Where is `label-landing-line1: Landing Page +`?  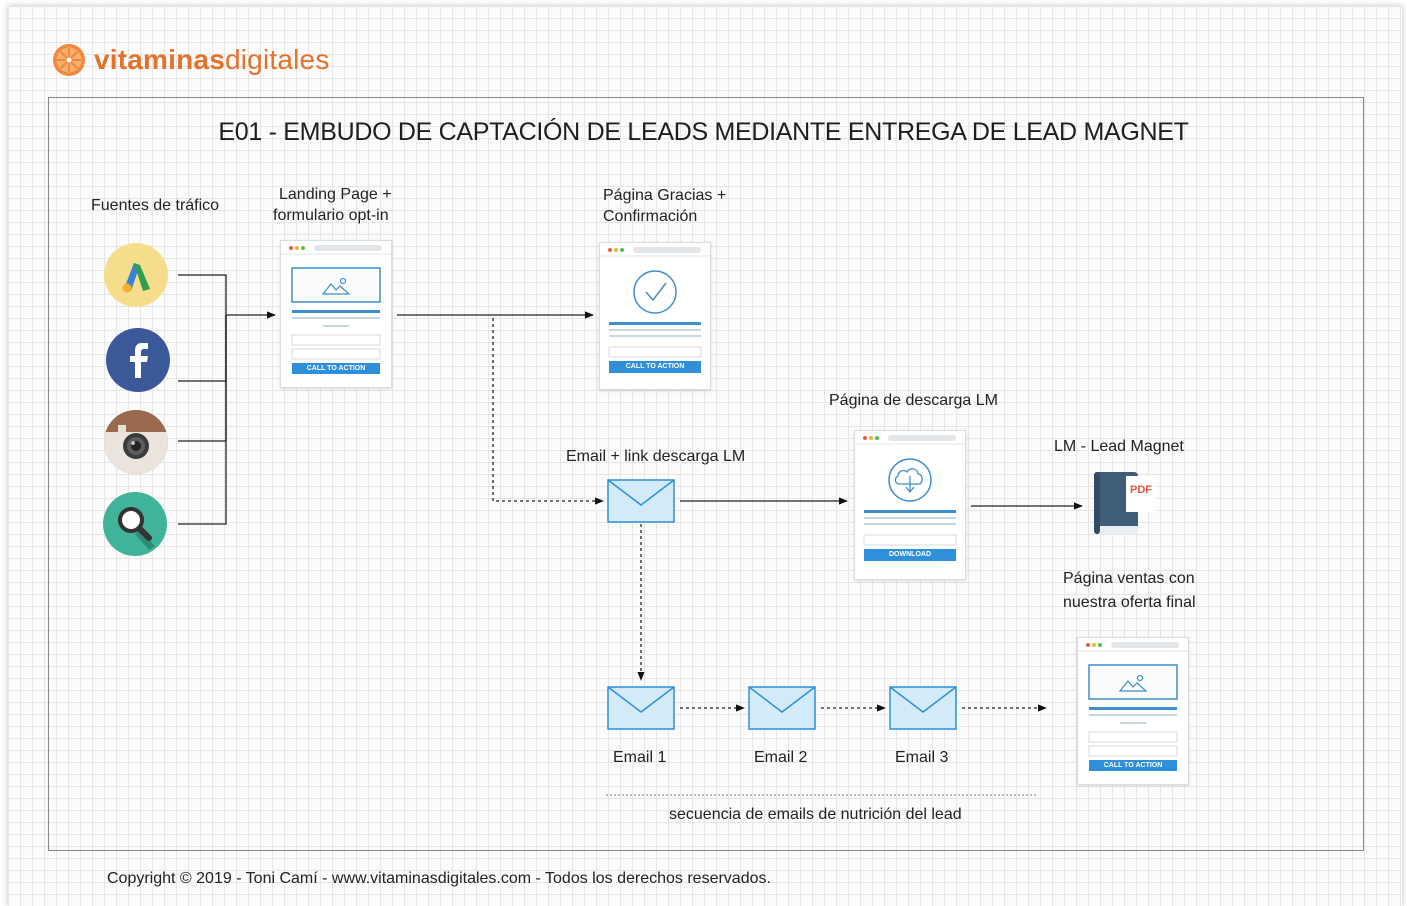 label-landing-line1: Landing Page + is located at coordinates (335, 194).